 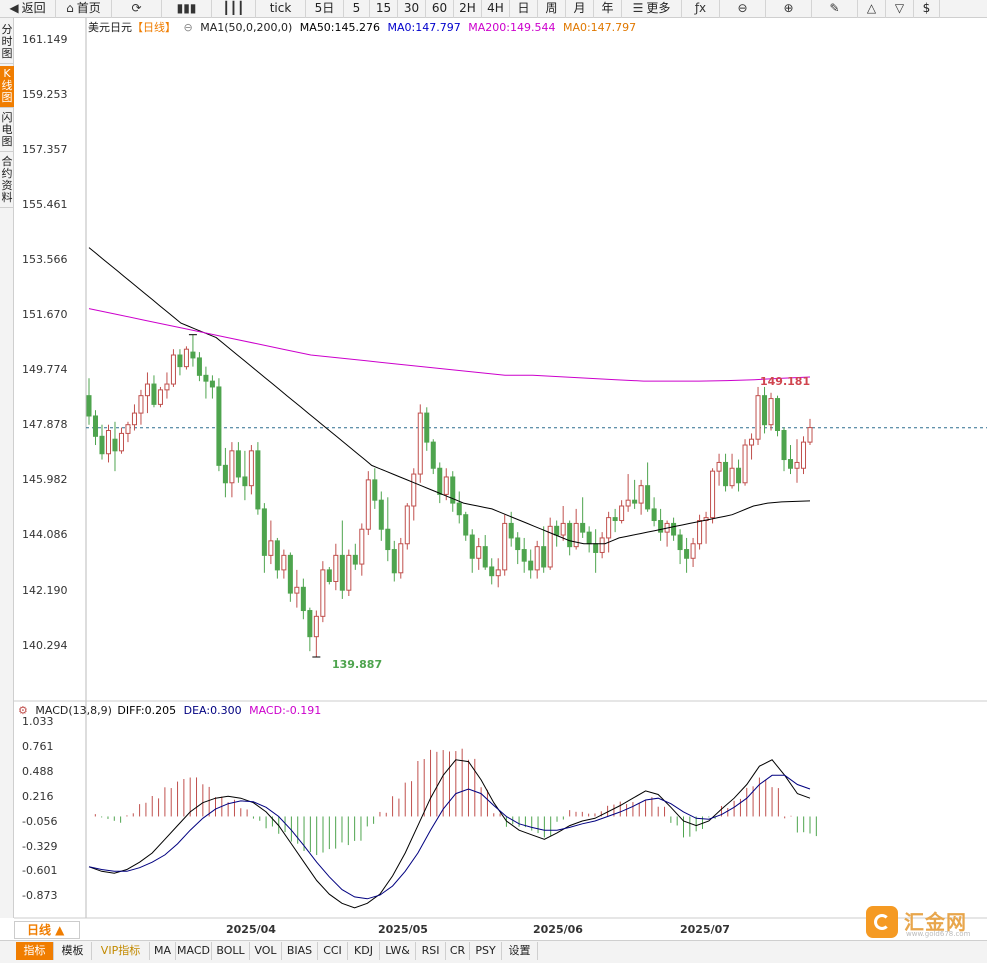 I want to click on price-tick-label: 149.774, so click(x=45, y=370).